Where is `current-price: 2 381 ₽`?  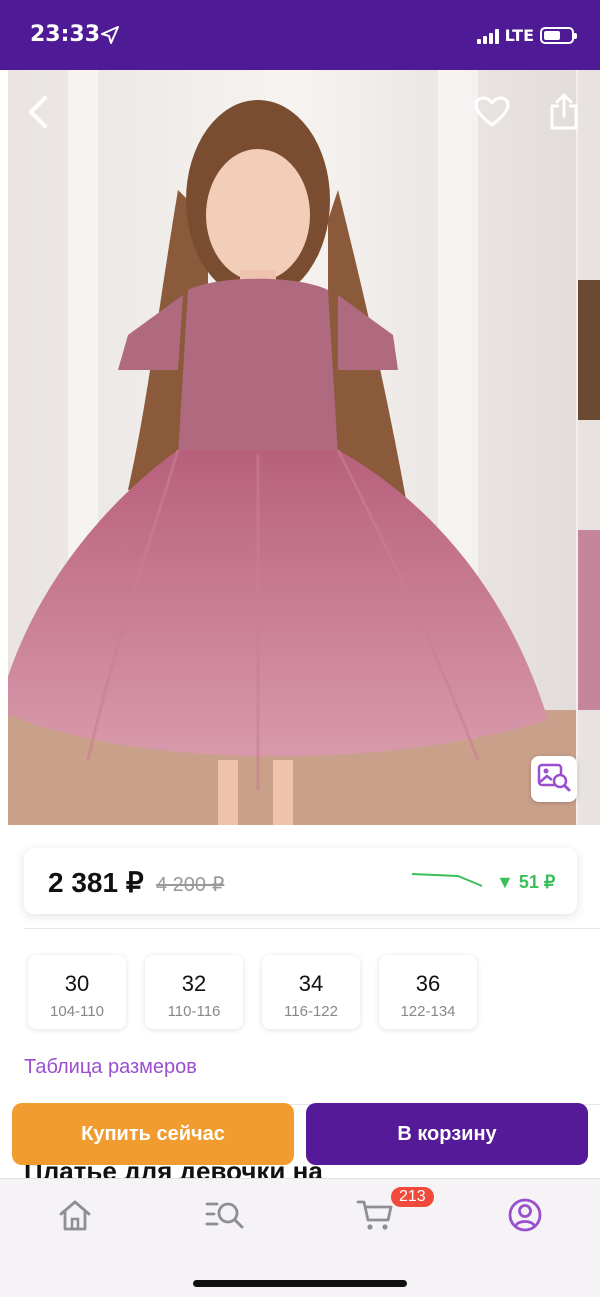
current-price: 2 381 ₽ is located at coordinates (96, 882).